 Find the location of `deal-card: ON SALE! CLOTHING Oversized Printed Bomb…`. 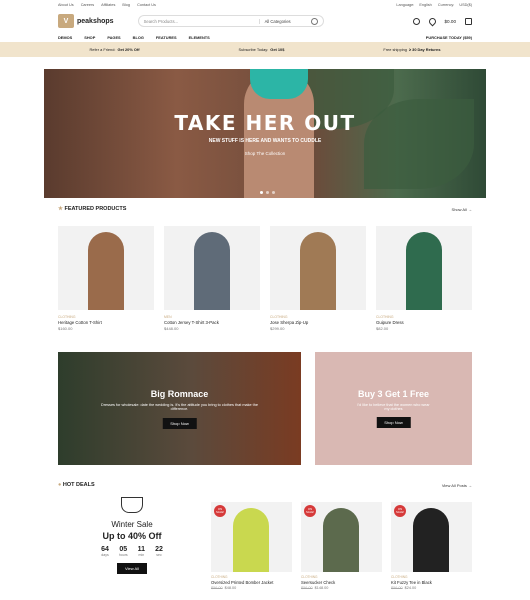

deal-card: ON SALE! CLOTHING Oversized Printed Bomb… is located at coordinates (251, 546).